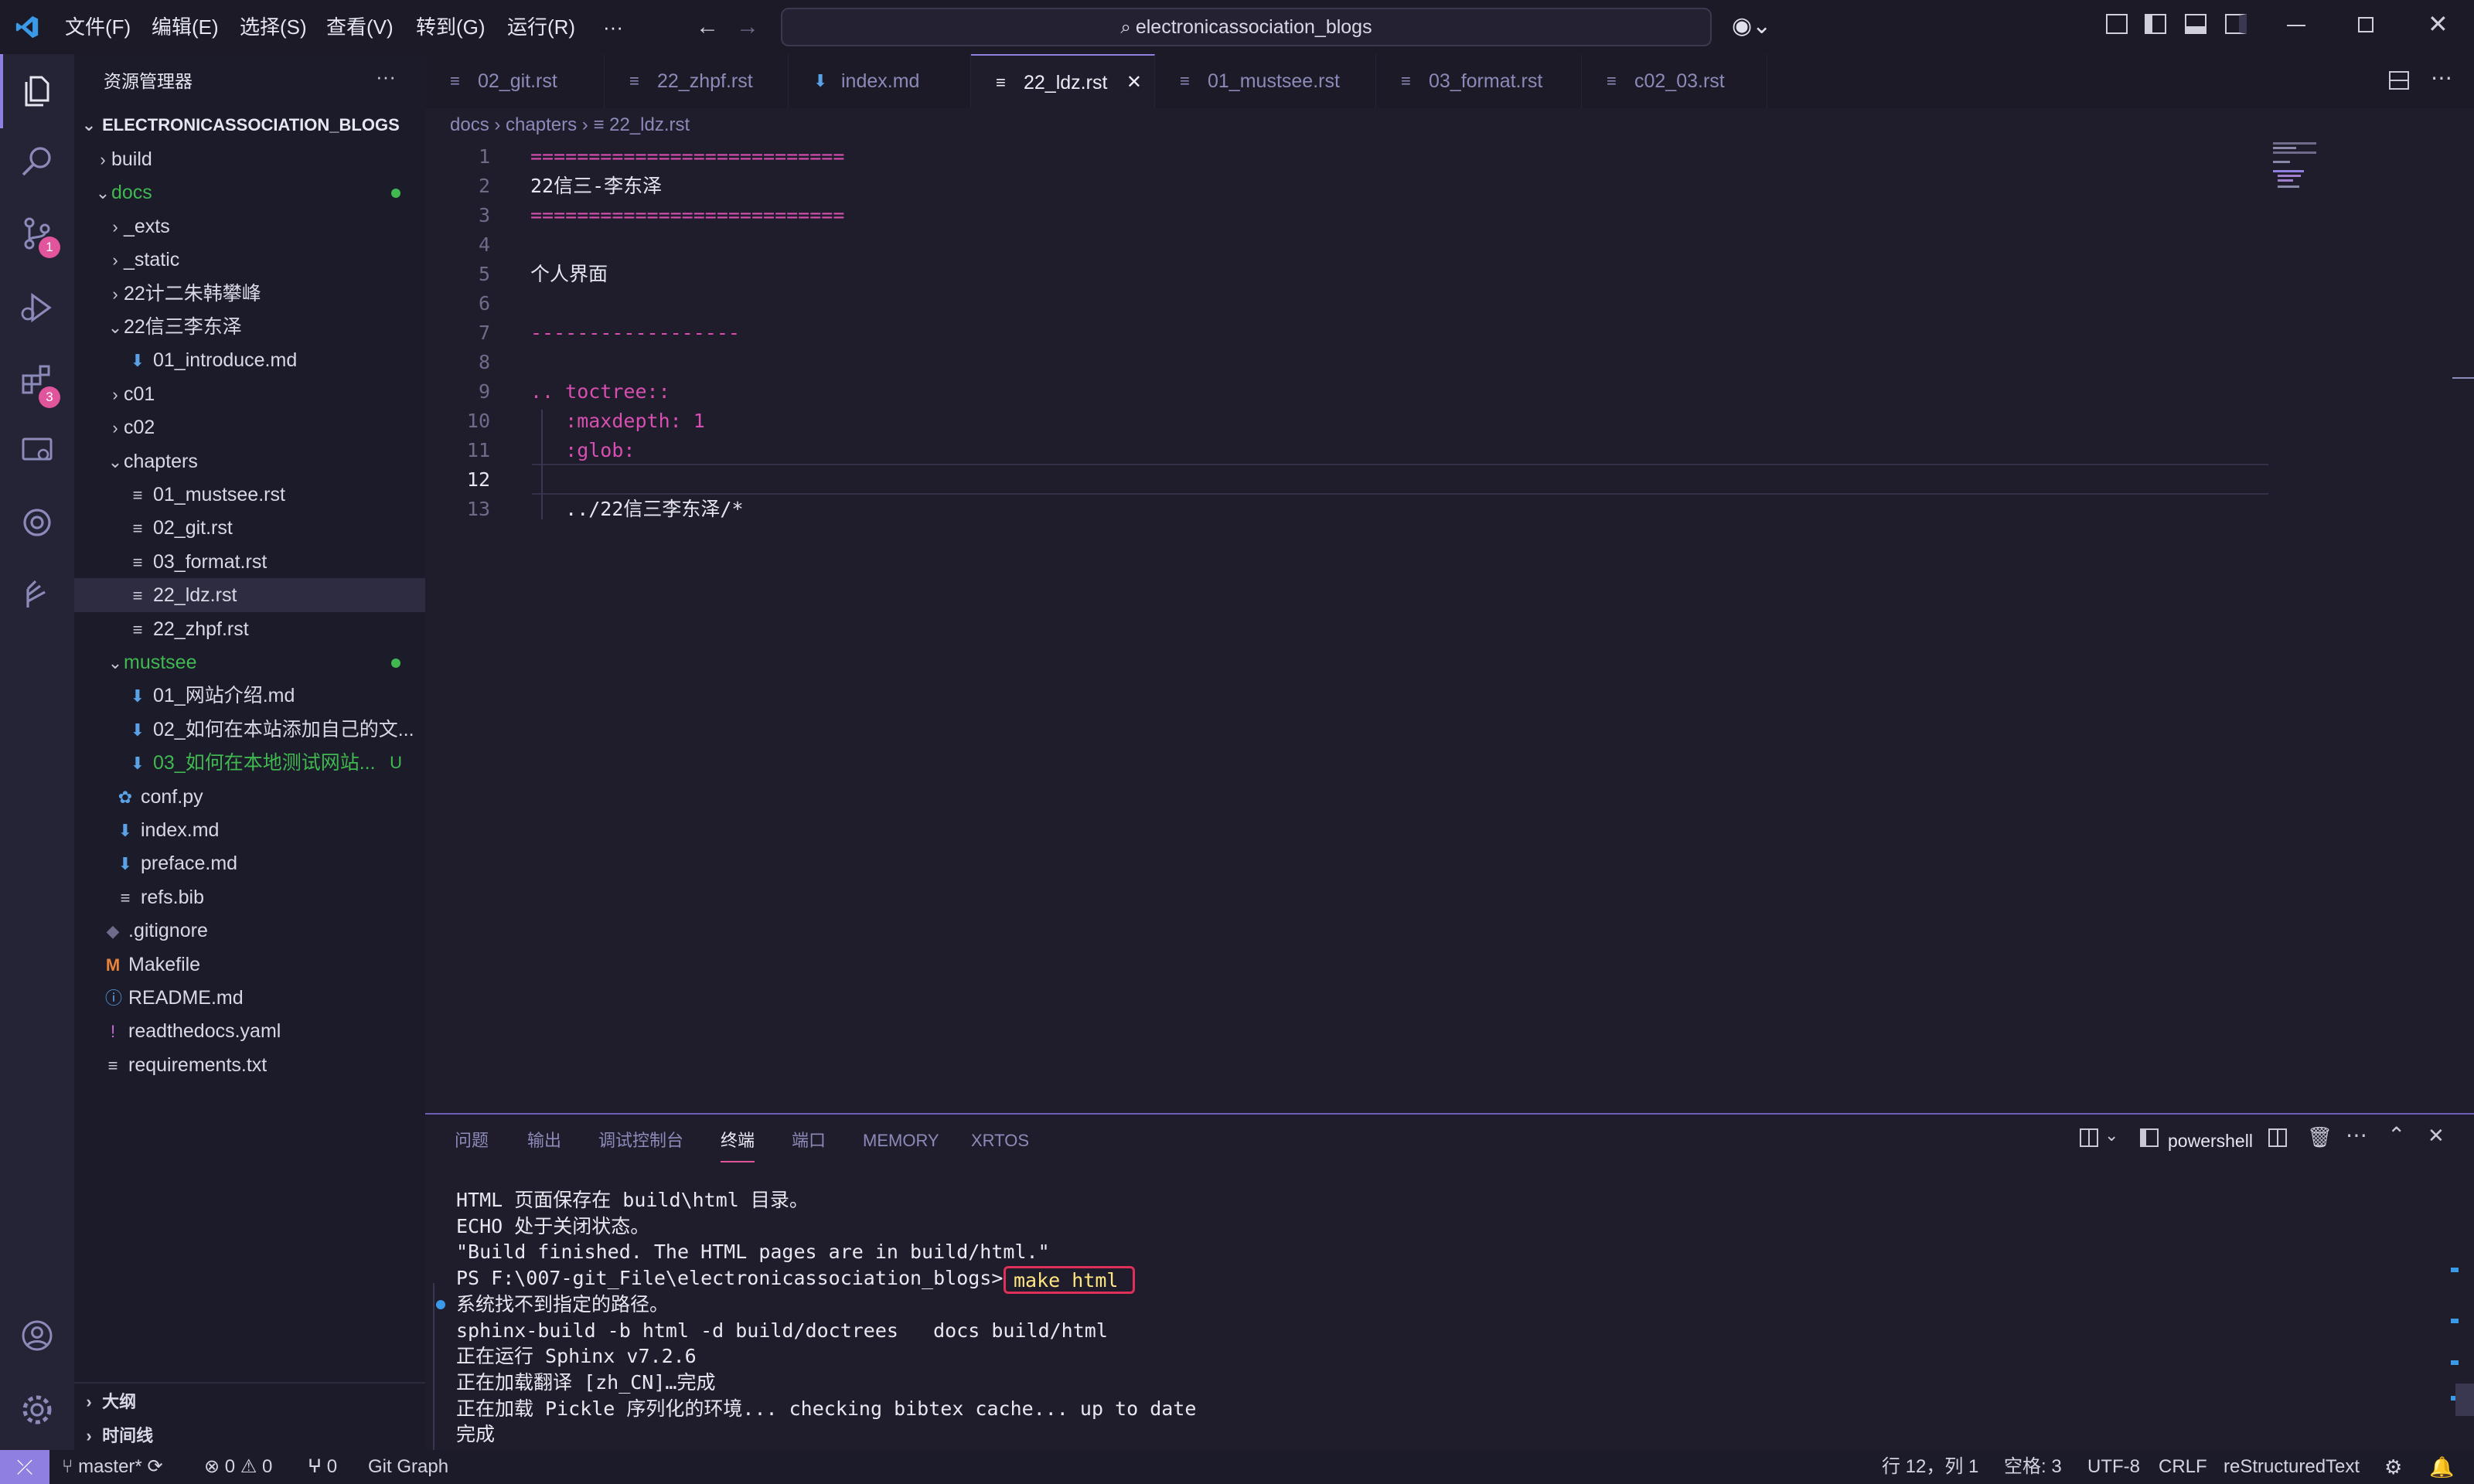  Describe the element at coordinates (472, 1140) in the screenshot. I see `panel-tab-problems: 问题` at that location.